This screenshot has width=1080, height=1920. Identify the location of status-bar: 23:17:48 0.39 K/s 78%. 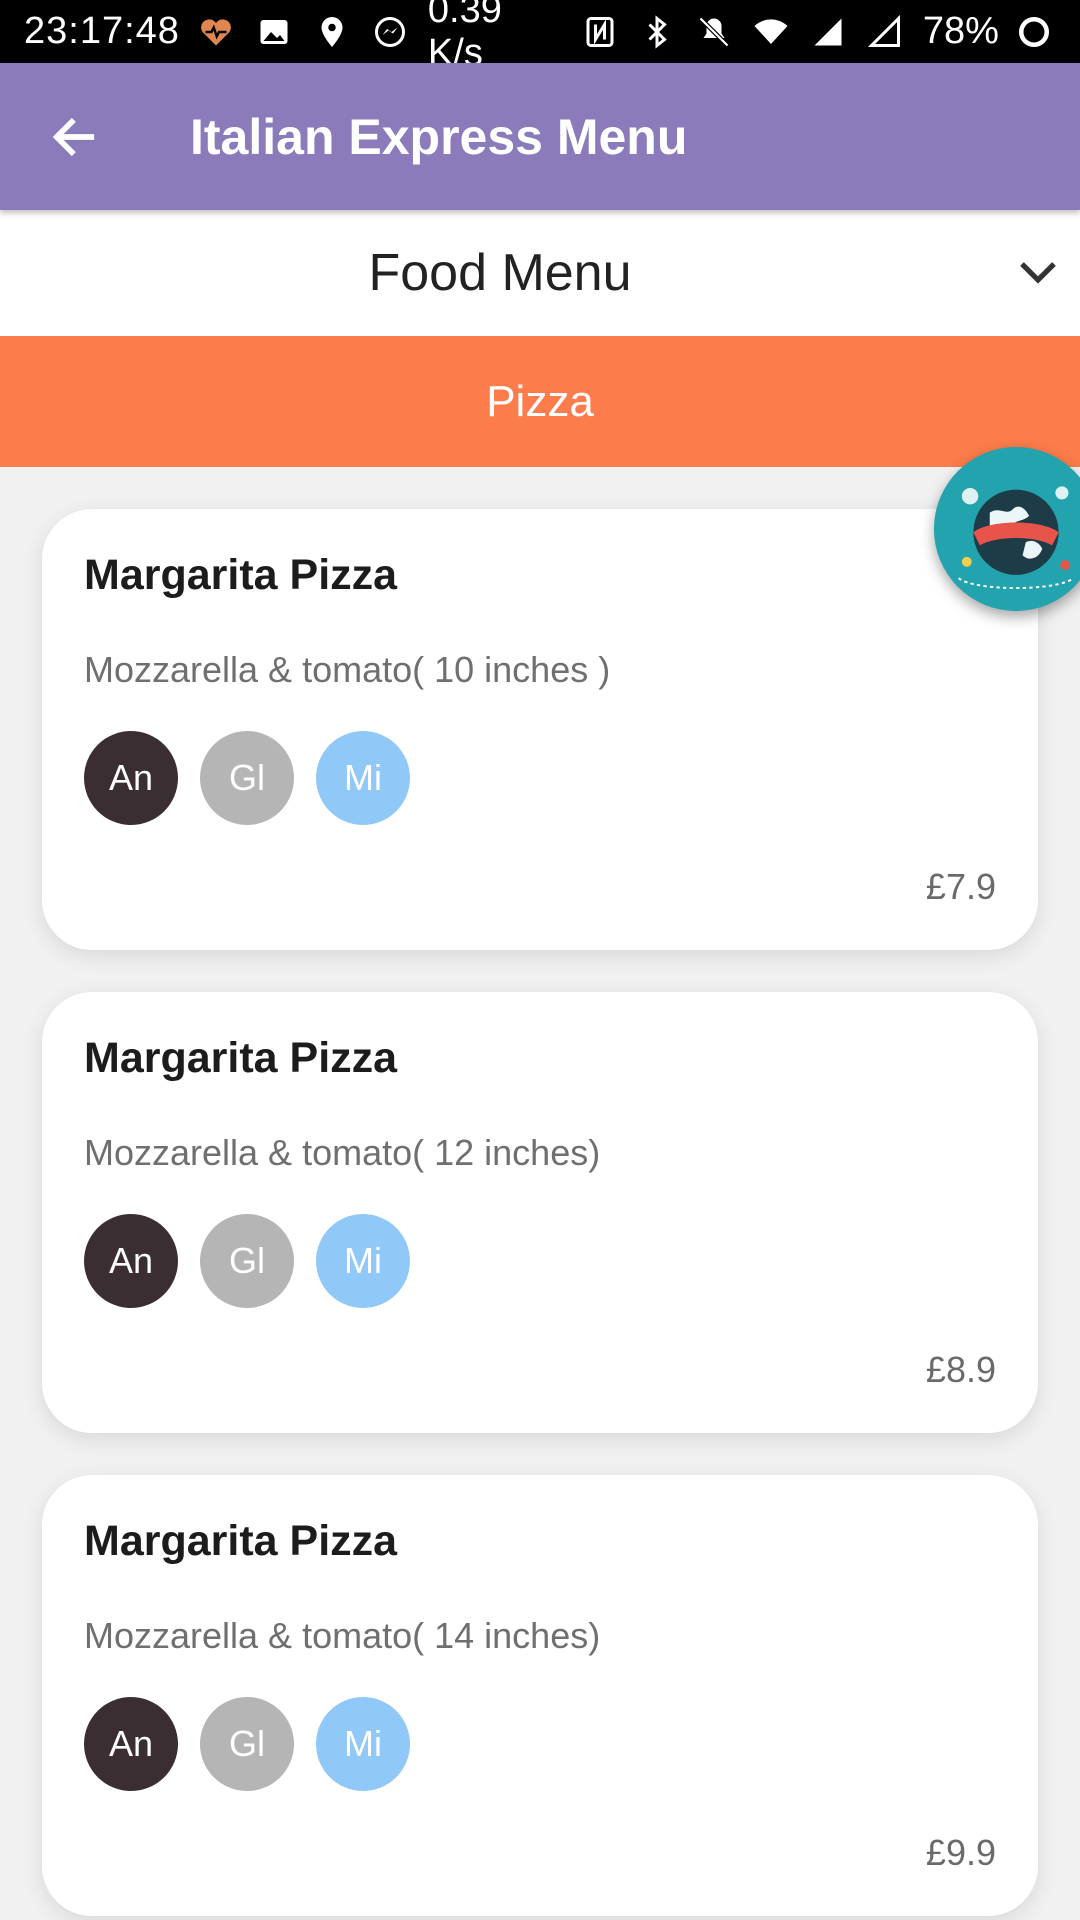
(540, 37).